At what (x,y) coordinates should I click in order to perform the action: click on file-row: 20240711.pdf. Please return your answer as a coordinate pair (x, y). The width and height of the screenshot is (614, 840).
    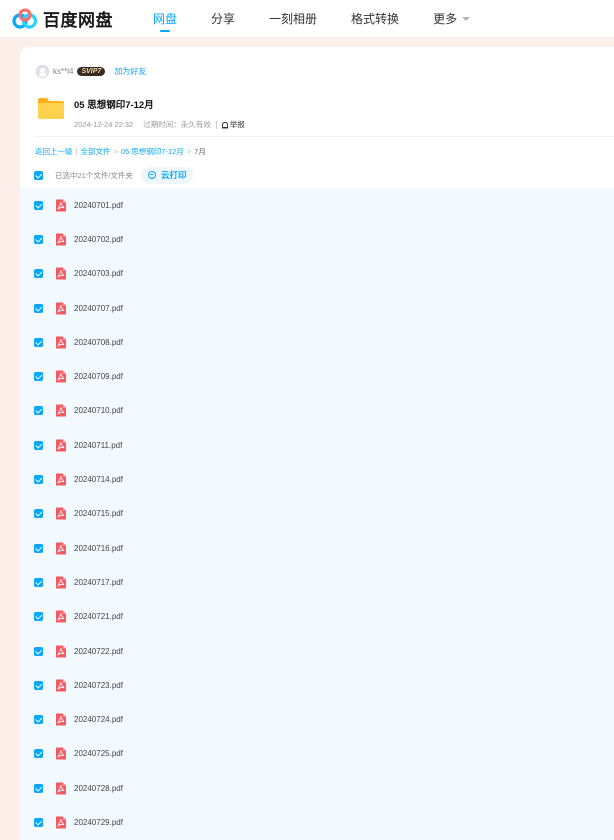
    Looking at the image, I should click on (317, 445).